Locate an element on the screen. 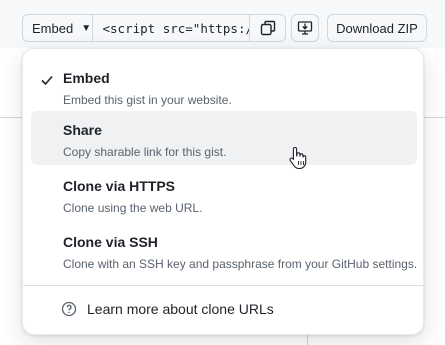 Image resolution: width=445 pixels, height=345 pixels. triangle-down-icon: ▼ is located at coordinates (86, 28).